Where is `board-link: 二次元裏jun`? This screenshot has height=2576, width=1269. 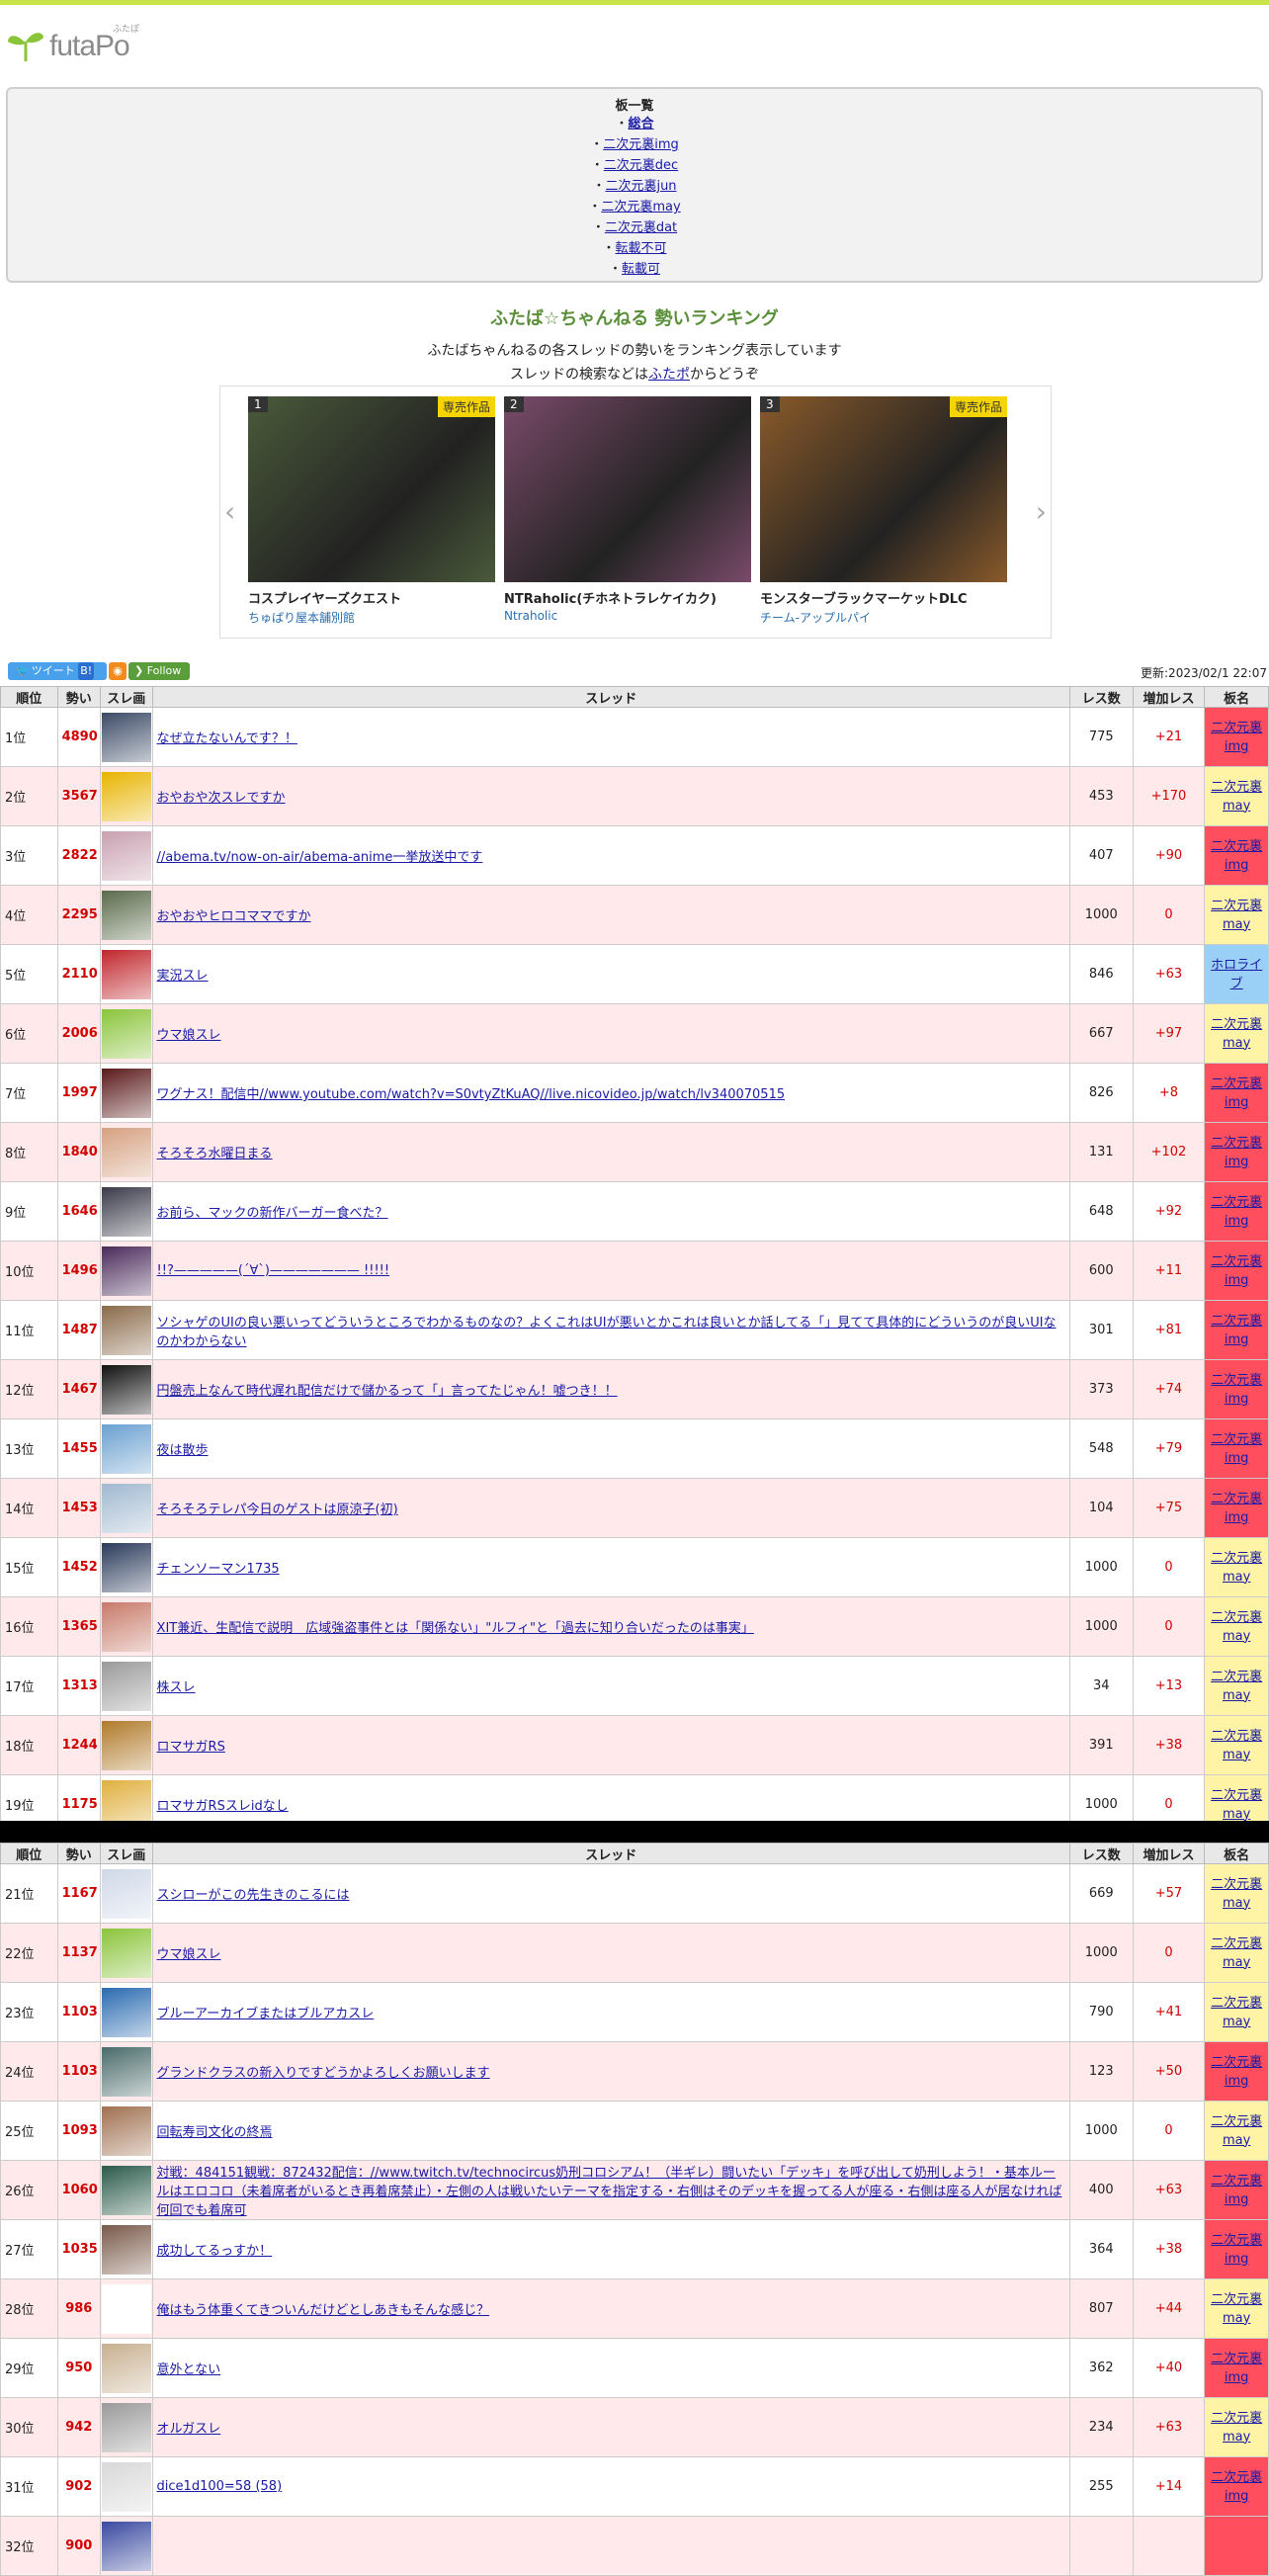
board-link: 二次元裏jun is located at coordinates (640, 186).